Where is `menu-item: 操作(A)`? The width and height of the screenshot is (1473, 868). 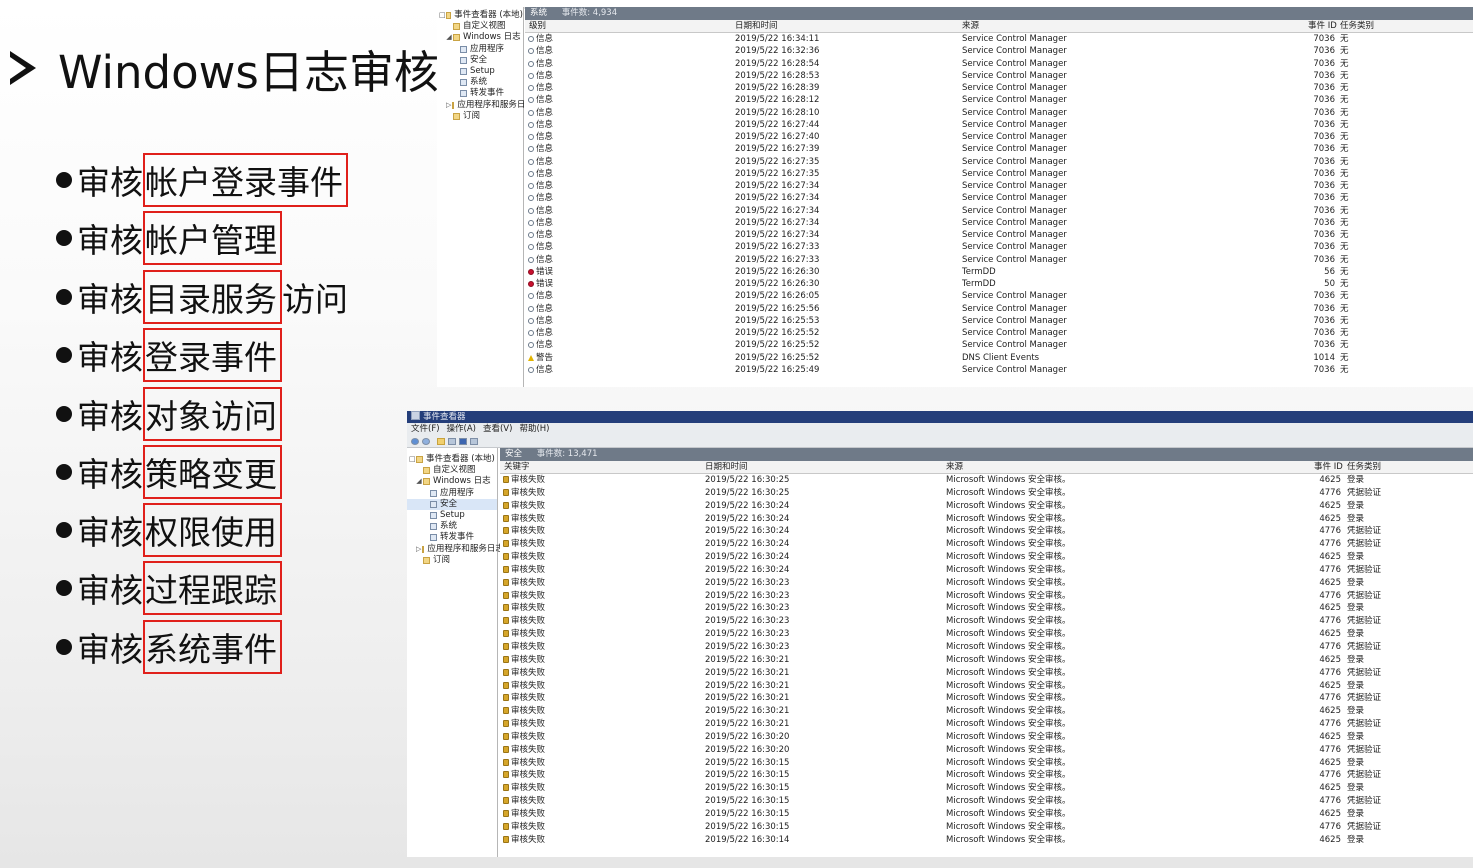
menu-item: 操作(A) is located at coordinates (461, 429).